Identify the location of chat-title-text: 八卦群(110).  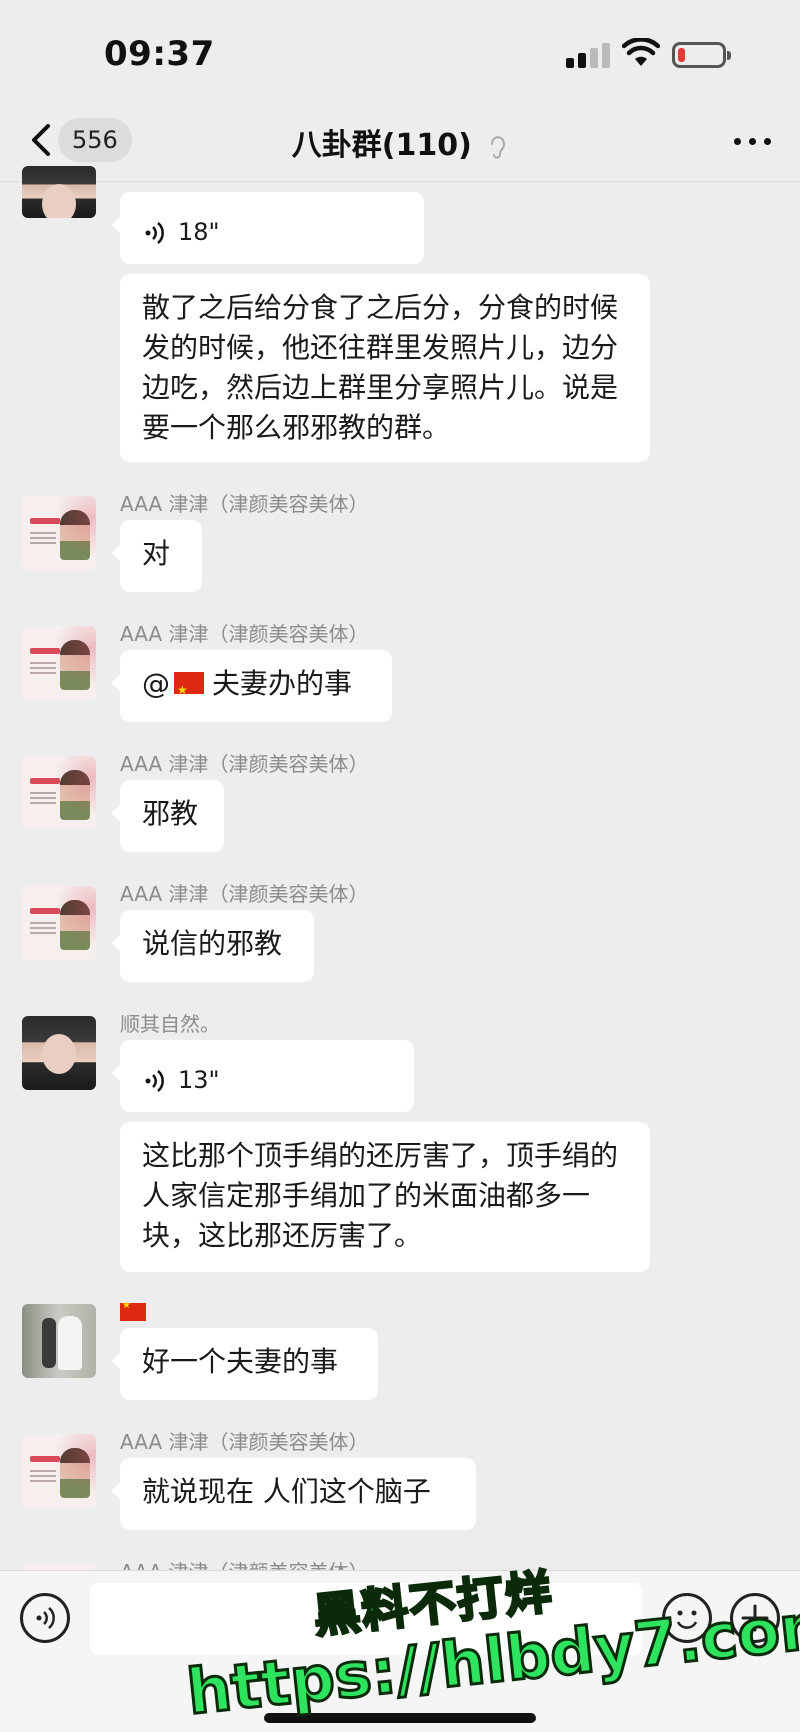
(381, 145).